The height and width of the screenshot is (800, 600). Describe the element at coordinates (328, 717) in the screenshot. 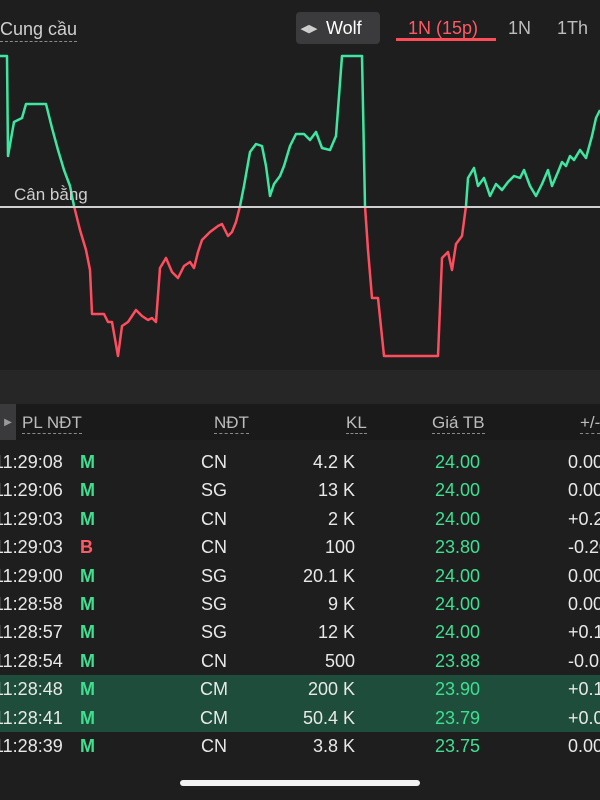

I see `trade-volume: 50.4 K` at that location.